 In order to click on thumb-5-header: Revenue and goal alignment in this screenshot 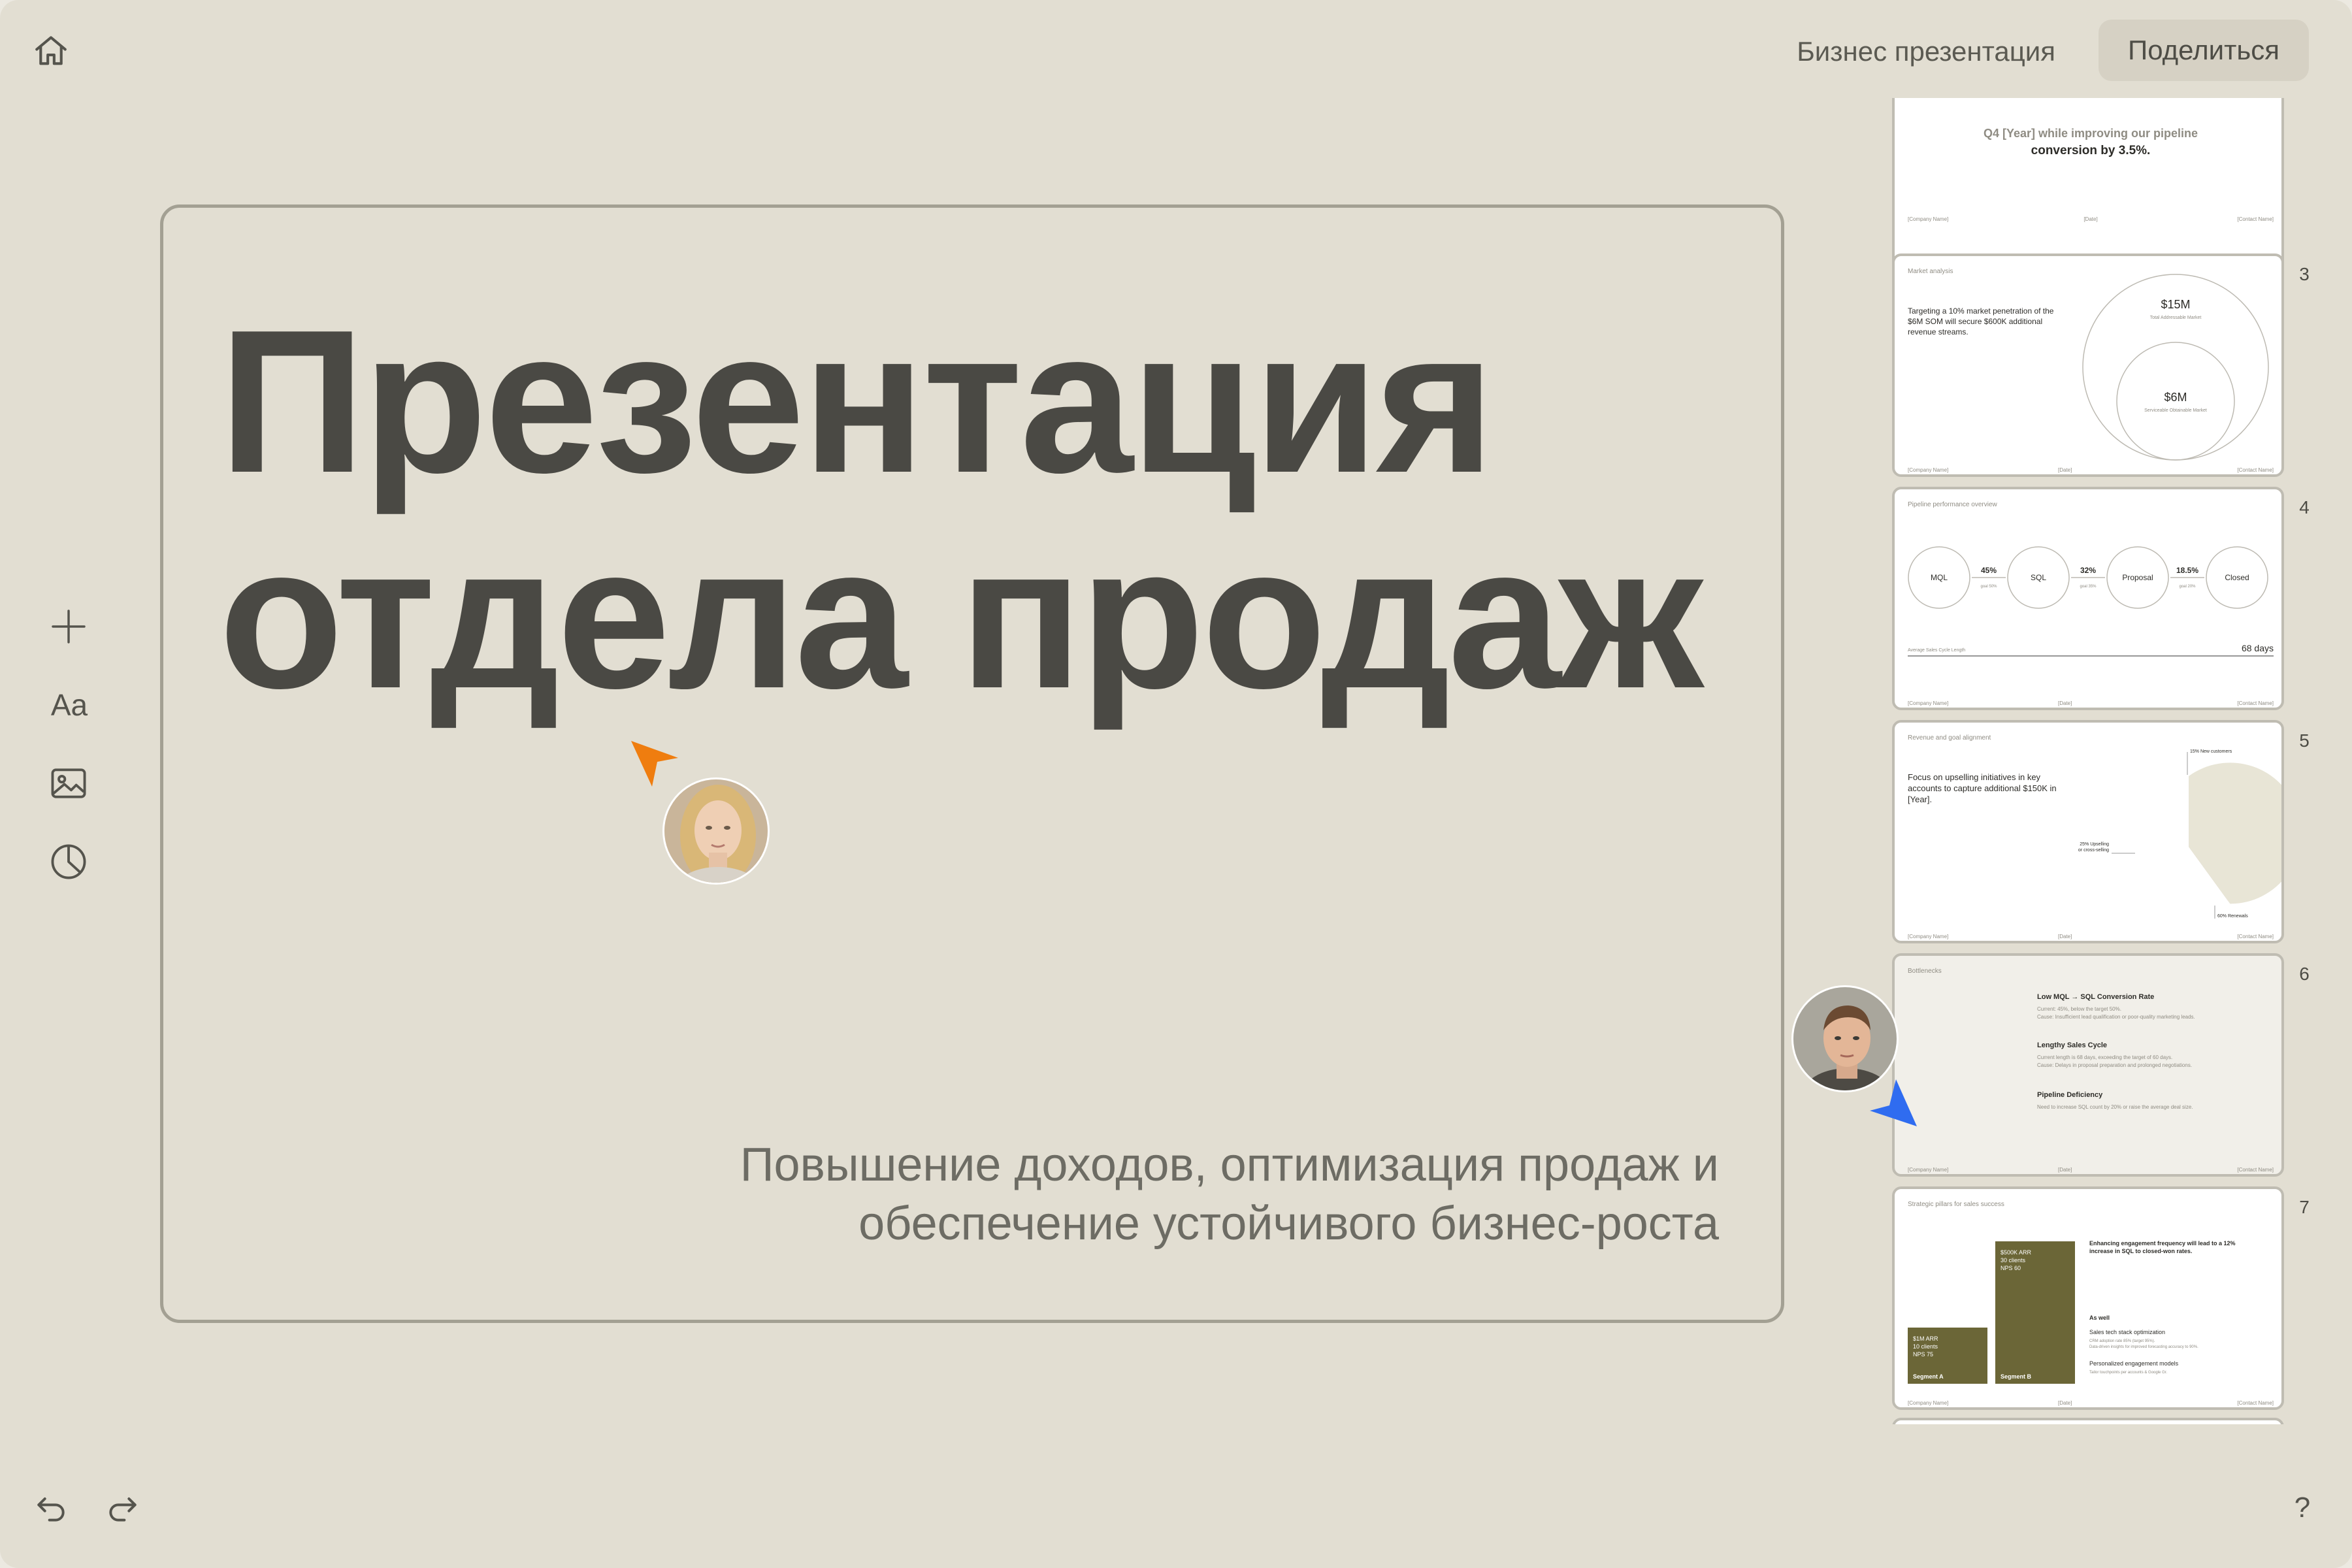, I will do `click(1949, 738)`.